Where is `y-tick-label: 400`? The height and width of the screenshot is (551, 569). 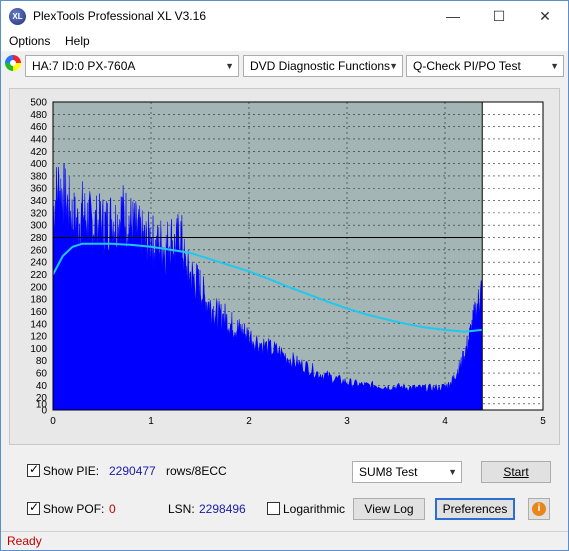
y-tick-label: 400 is located at coordinates (38, 164).